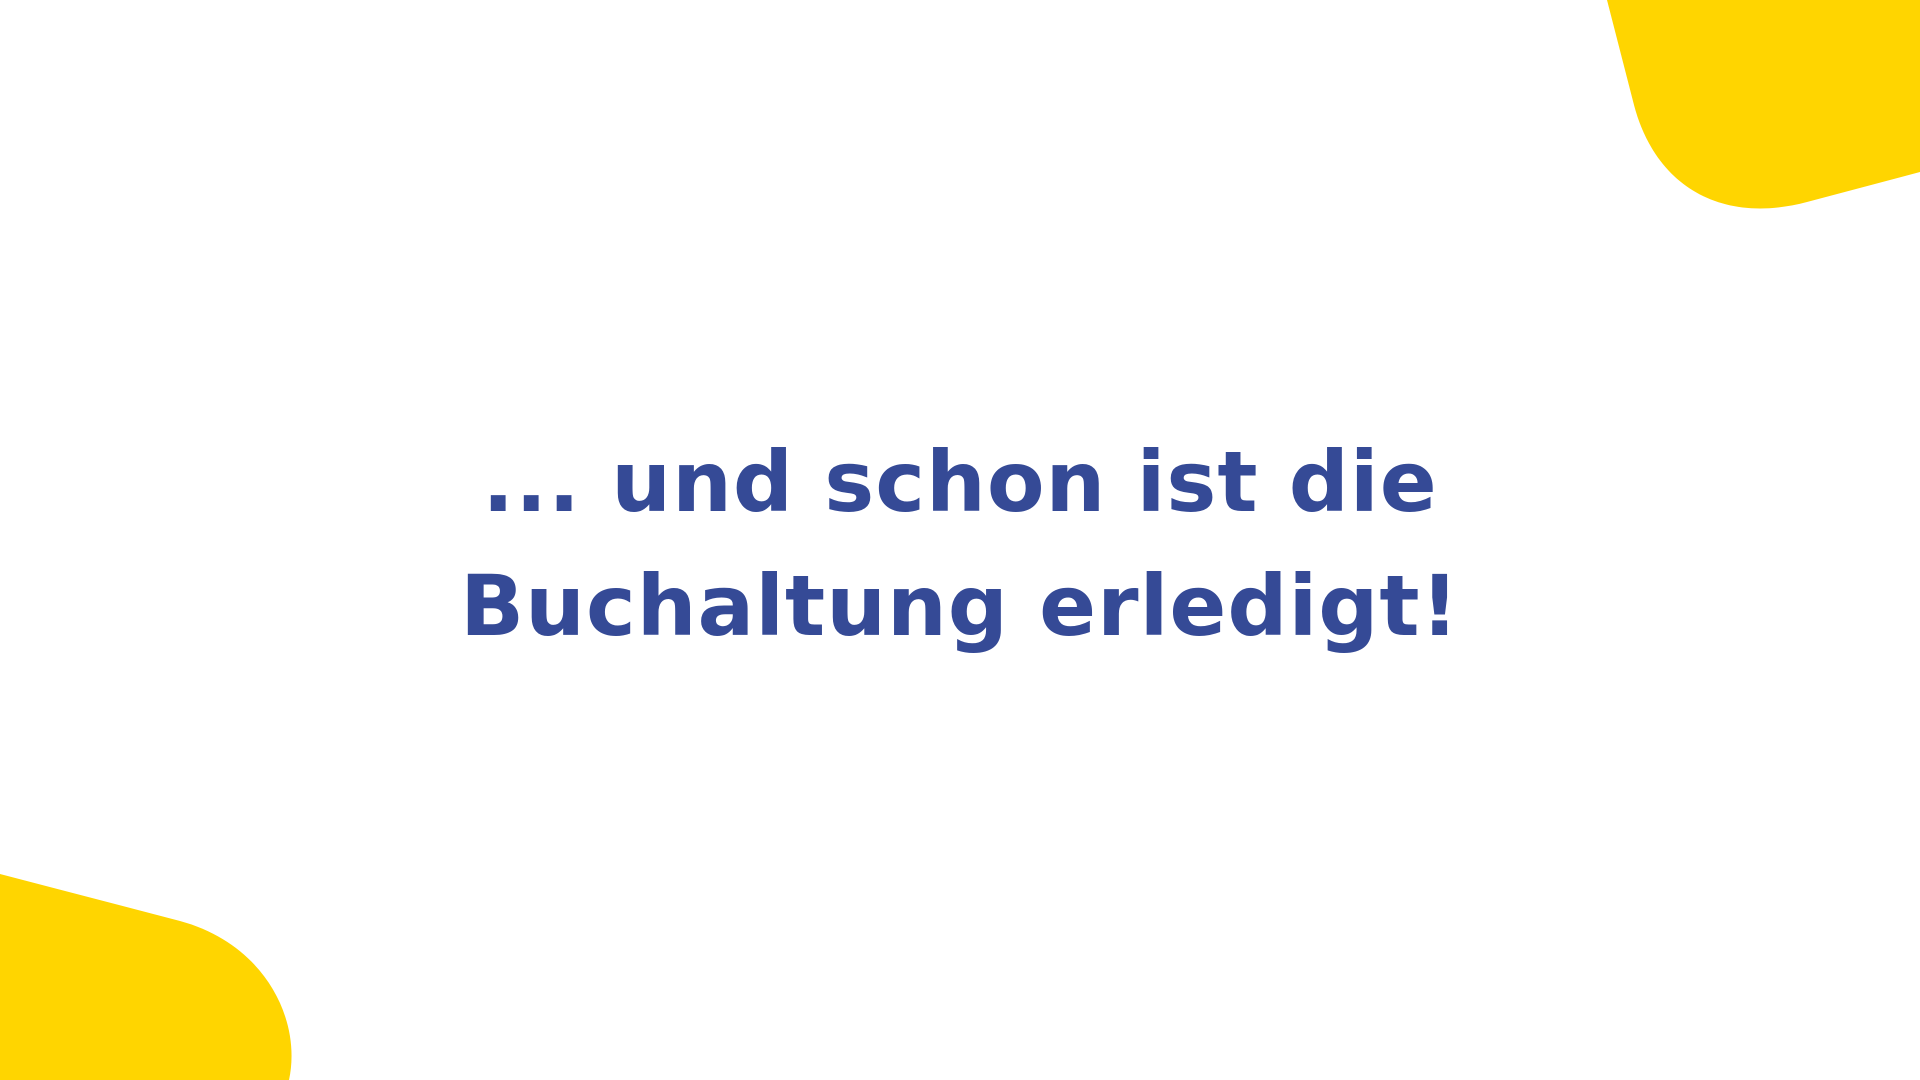 This screenshot has height=1080, width=1920. What do you see at coordinates (960, 606) in the screenshot?
I see `headline-line-2: Buchaltung erledigt!` at bounding box center [960, 606].